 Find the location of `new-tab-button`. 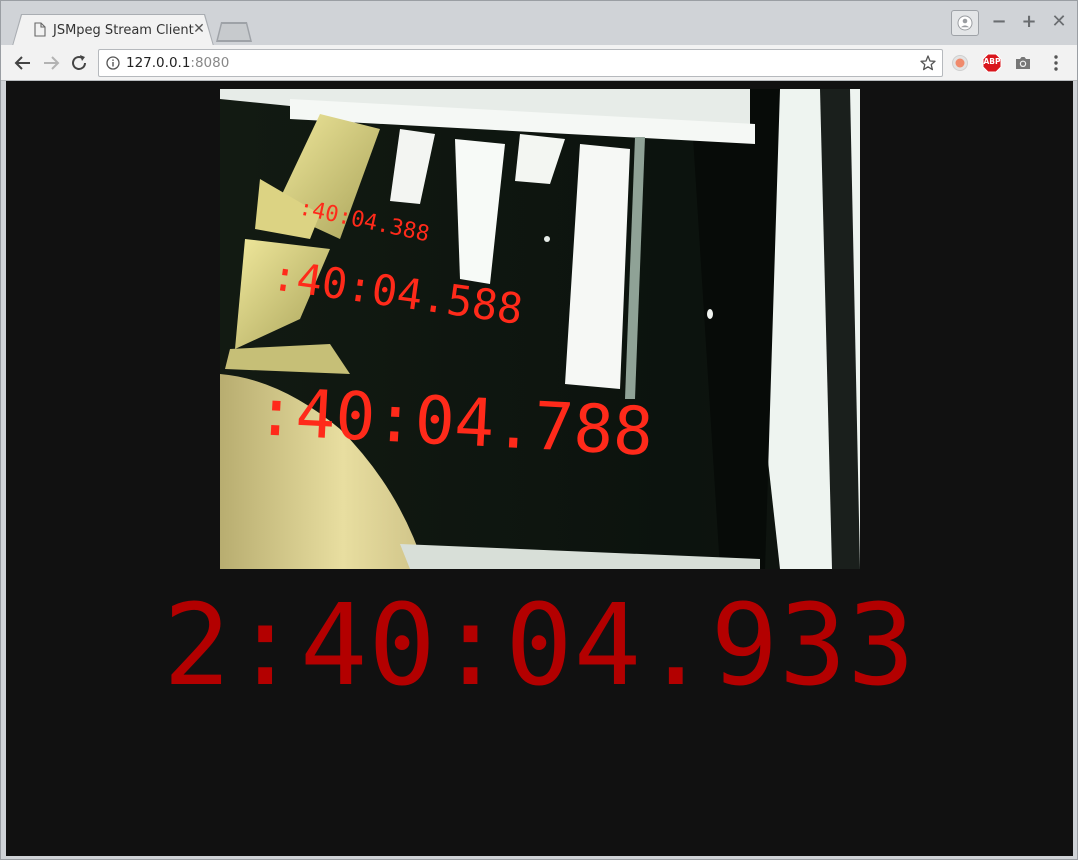

new-tab-button is located at coordinates (234, 32).